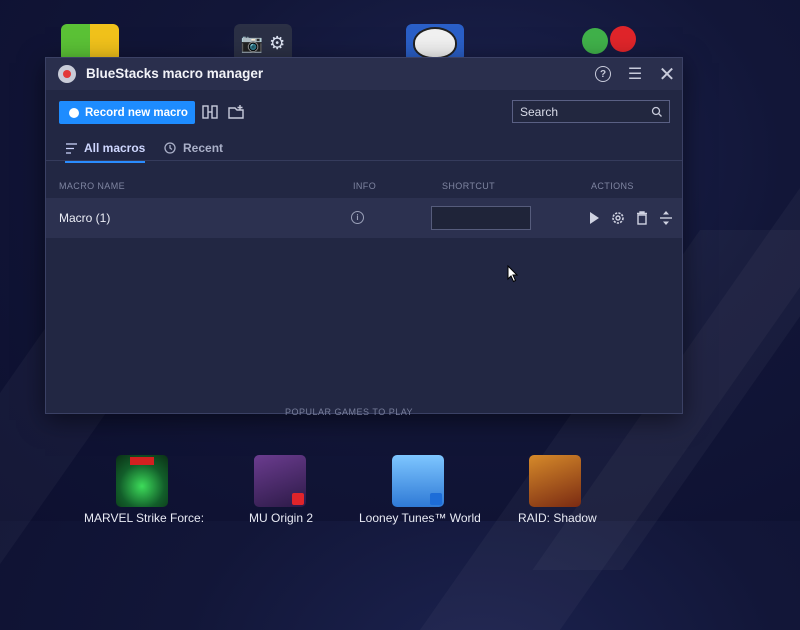  Describe the element at coordinates (364, 74) in the screenshot. I see `title-bar: BlueStacks macro manager ? ☰ ✕` at that location.